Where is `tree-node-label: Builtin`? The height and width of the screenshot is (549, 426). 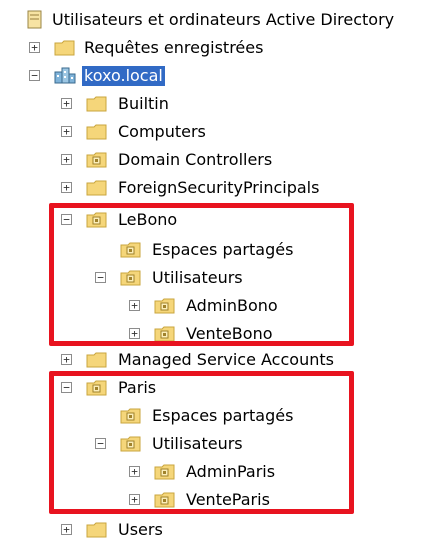 tree-node-label: Builtin is located at coordinates (143, 103).